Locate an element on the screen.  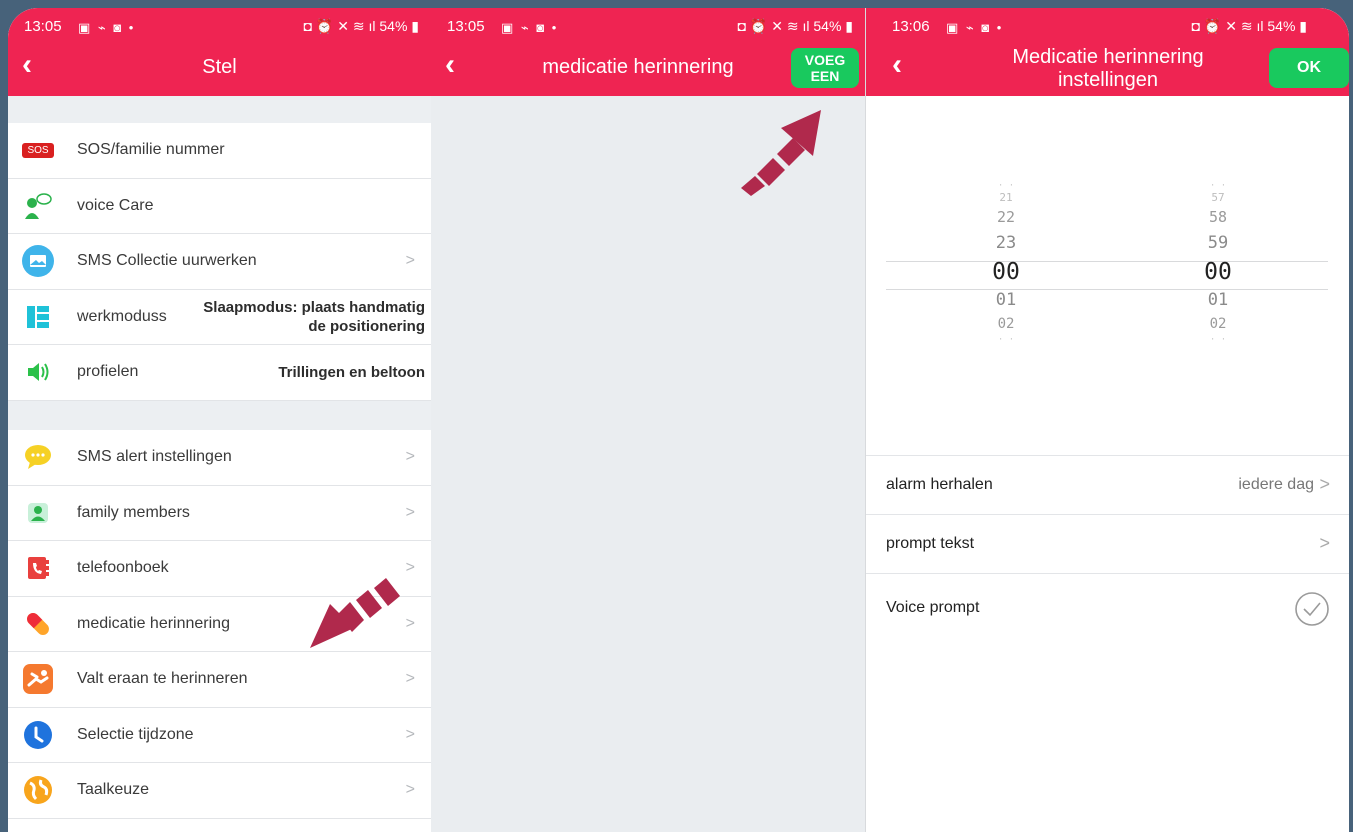
phonebook-icon is located at coordinates (38, 568).